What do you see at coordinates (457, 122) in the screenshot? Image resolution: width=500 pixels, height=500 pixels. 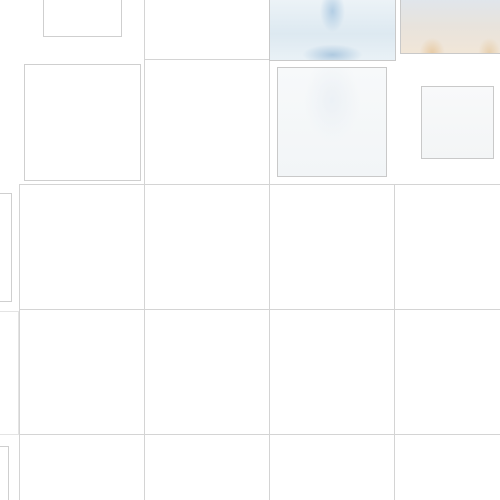 I see `thumb-r1-c3` at bounding box center [457, 122].